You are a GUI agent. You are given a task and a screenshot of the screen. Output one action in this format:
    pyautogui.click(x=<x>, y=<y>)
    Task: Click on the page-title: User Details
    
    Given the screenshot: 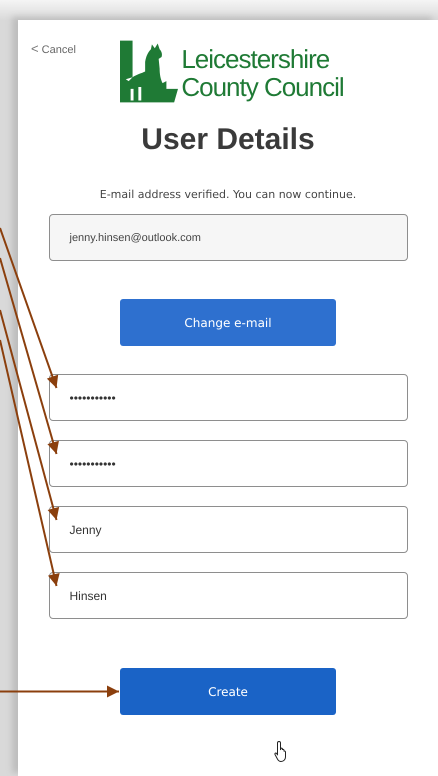 What is the action you would take?
    pyautogui.click(x=228, y=140)
    